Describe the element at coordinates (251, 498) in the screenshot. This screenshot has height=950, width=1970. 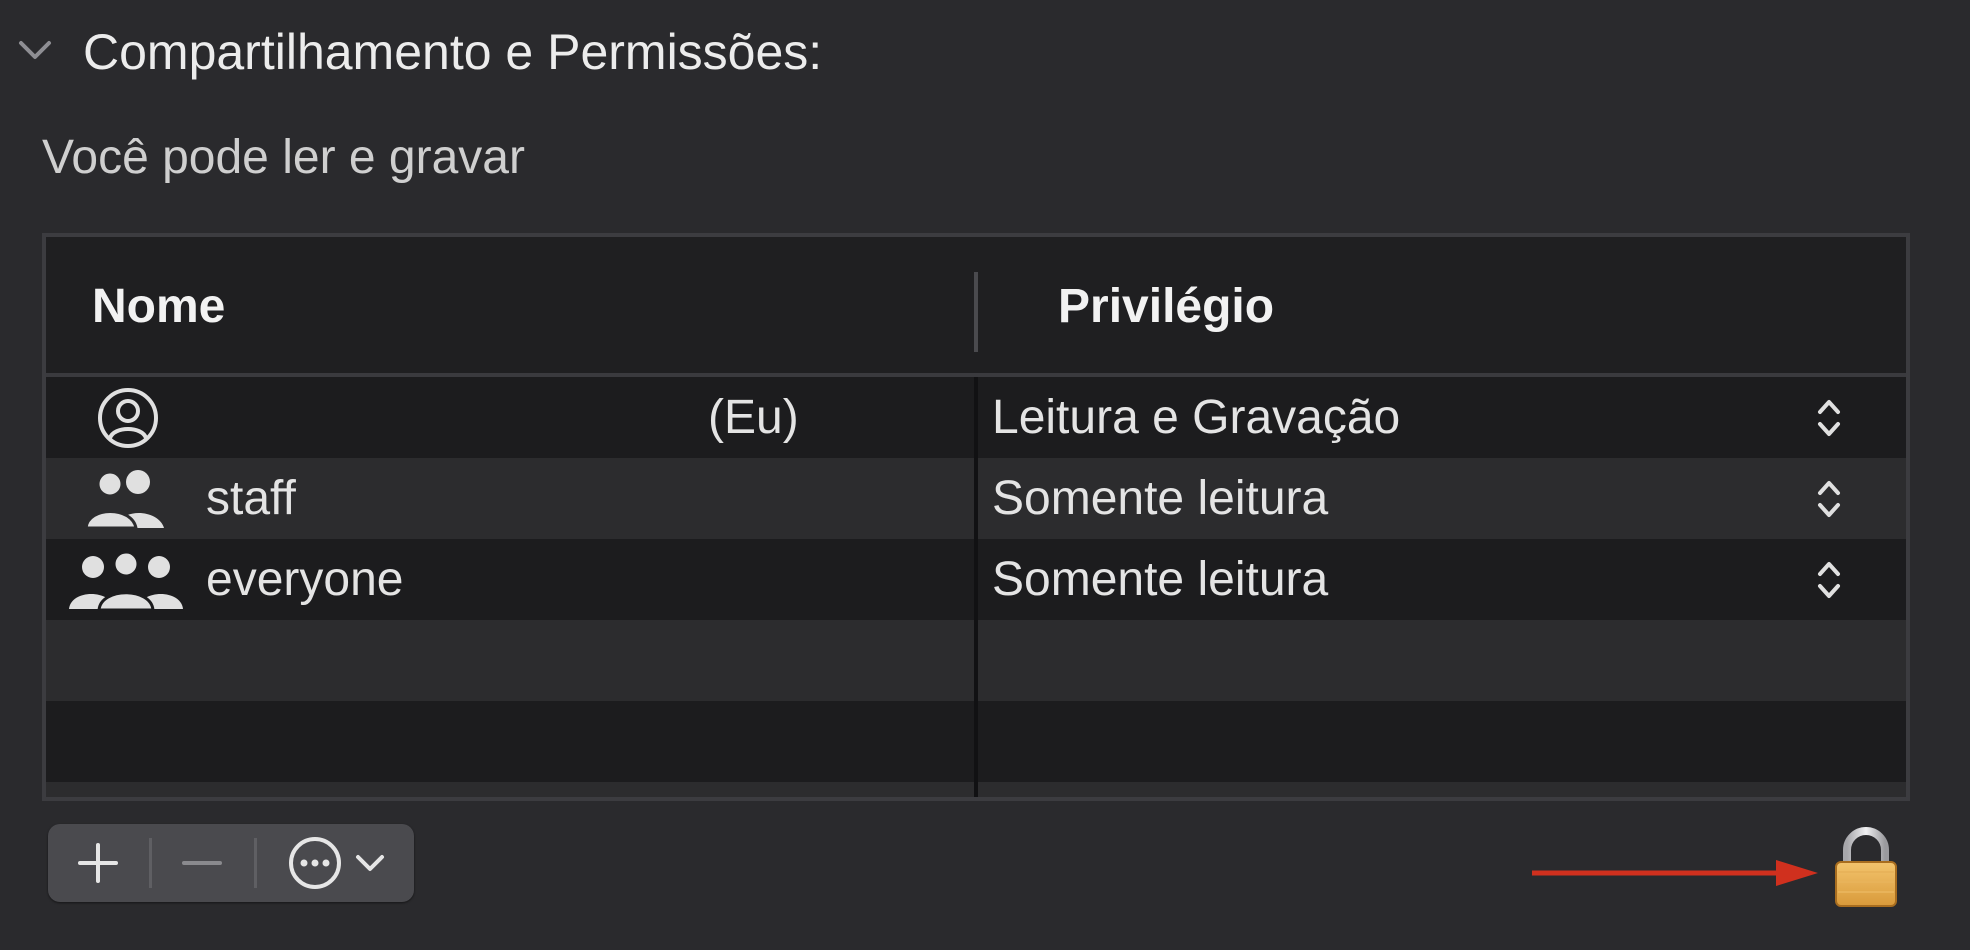
I see `row-name: staff` at that location.